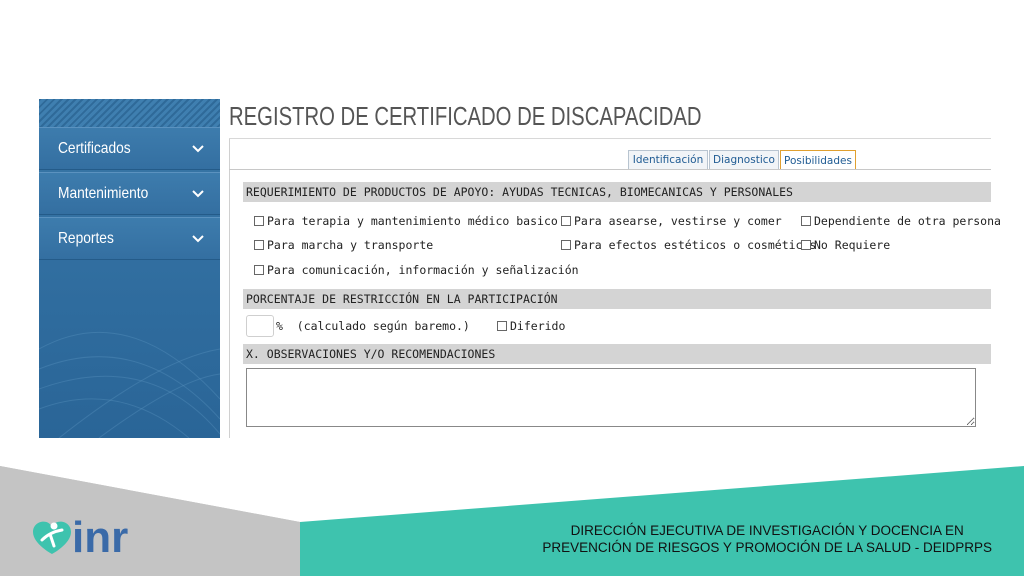 Image resolution: width=1024 pixels, height=576 pixels. Describe the element at coordinates (610, 138) in the screenshot. I see `title-divider` at that location.